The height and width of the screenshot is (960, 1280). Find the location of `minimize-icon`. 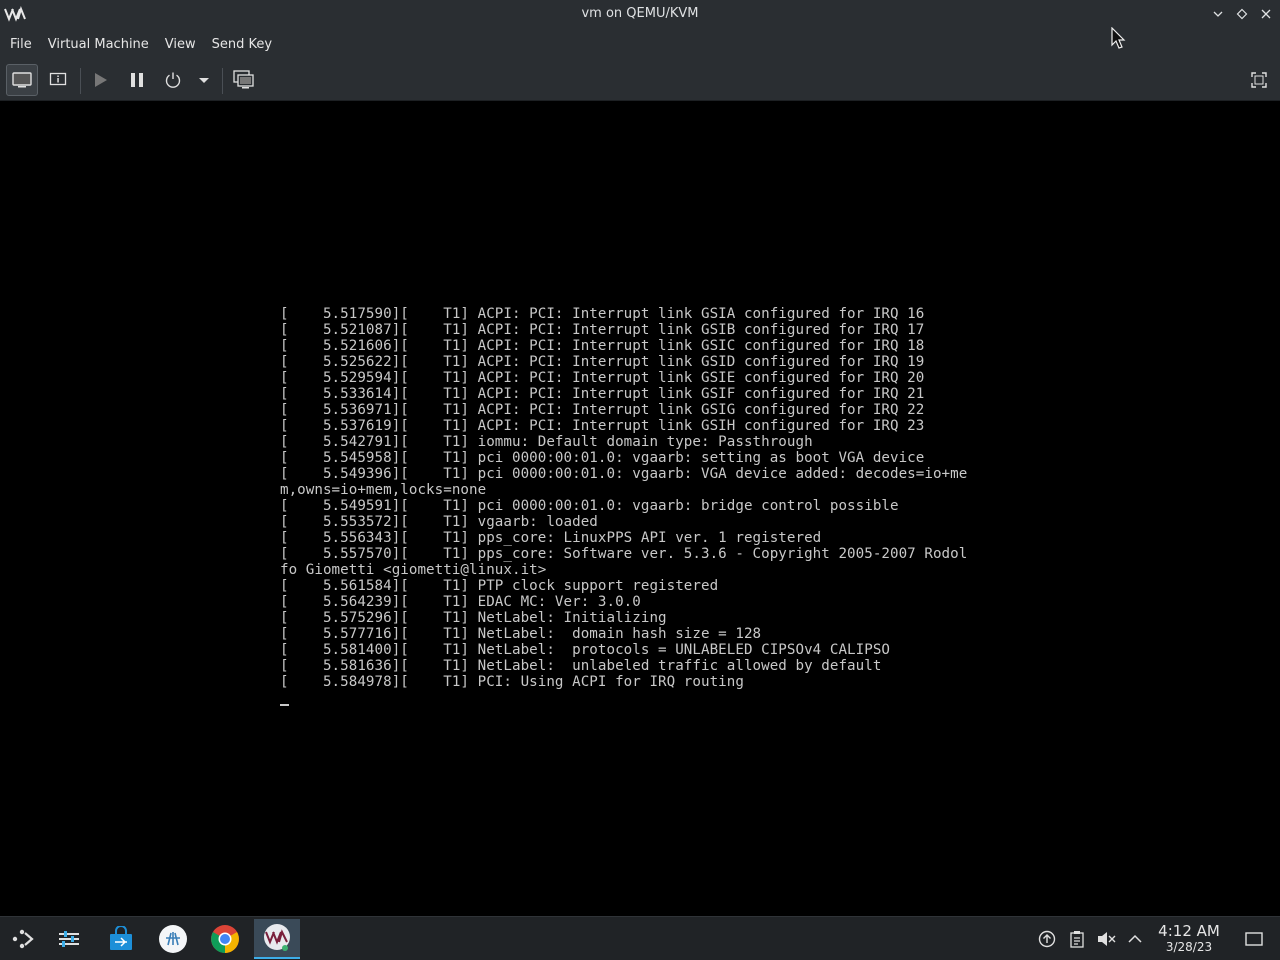

minimize-icon is located at coordinates (1218, 14).